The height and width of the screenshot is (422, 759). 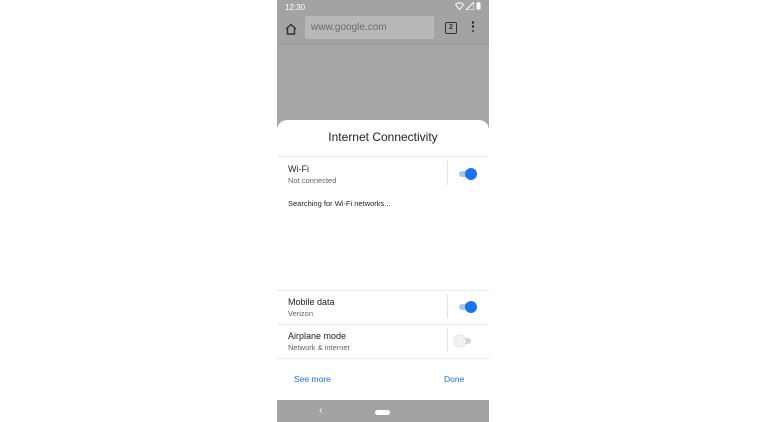 What do you see at coordinates (301, 313) in the screenshot?
I see `mobile-data-status: Verizon` at bounding box center [301, 313].